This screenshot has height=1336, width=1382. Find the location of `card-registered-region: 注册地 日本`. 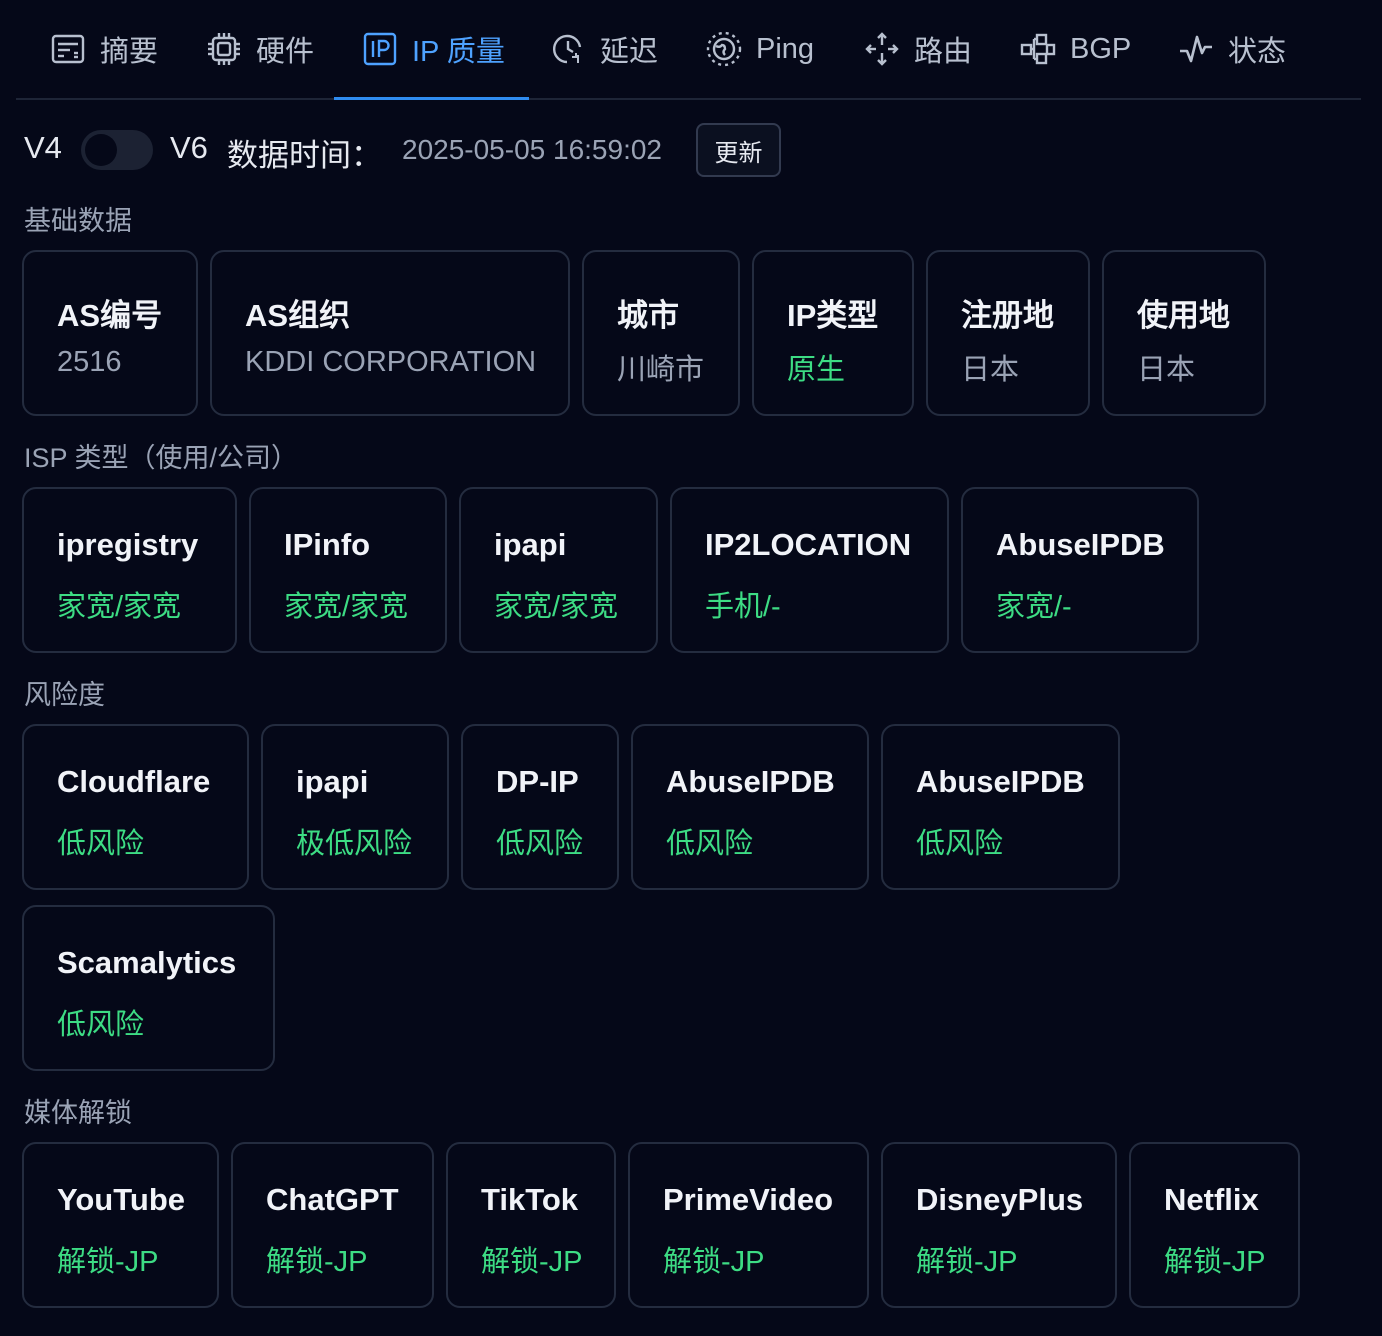

card-registered-region: 注册地 日本 is located at coordinates (1008, 333).